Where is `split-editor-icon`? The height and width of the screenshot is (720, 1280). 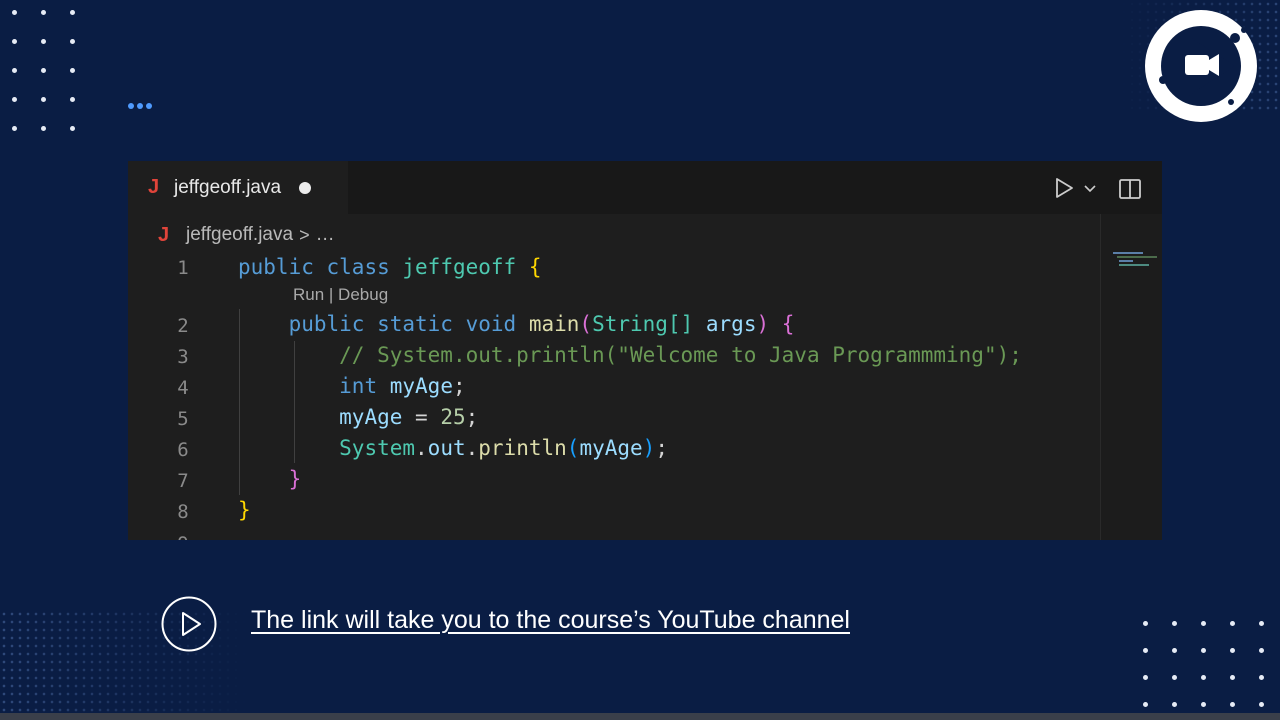
split-editor-icon is located at coordinates (1130, 189).